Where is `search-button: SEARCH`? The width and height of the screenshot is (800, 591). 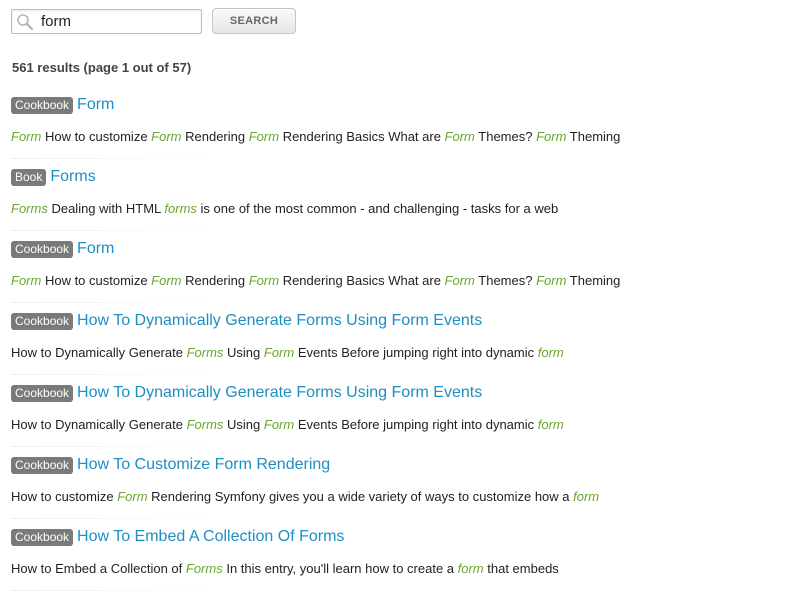 search-button: SEARCH is located at coordinates (254, 21).